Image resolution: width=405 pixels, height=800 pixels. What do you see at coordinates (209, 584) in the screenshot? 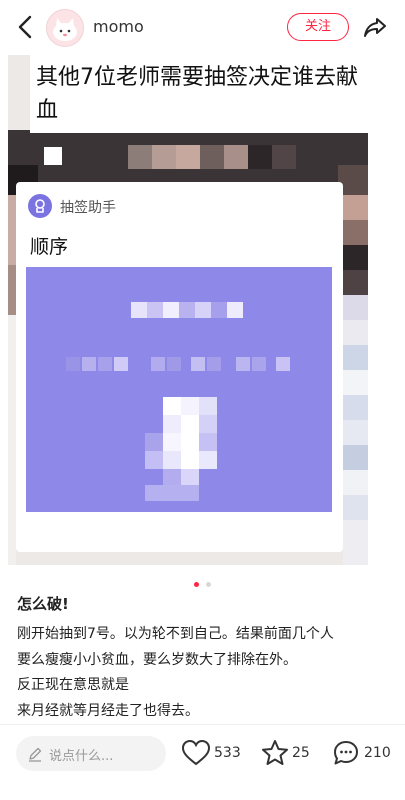
I see `carousel-dot` at bounding box center [209, 584].